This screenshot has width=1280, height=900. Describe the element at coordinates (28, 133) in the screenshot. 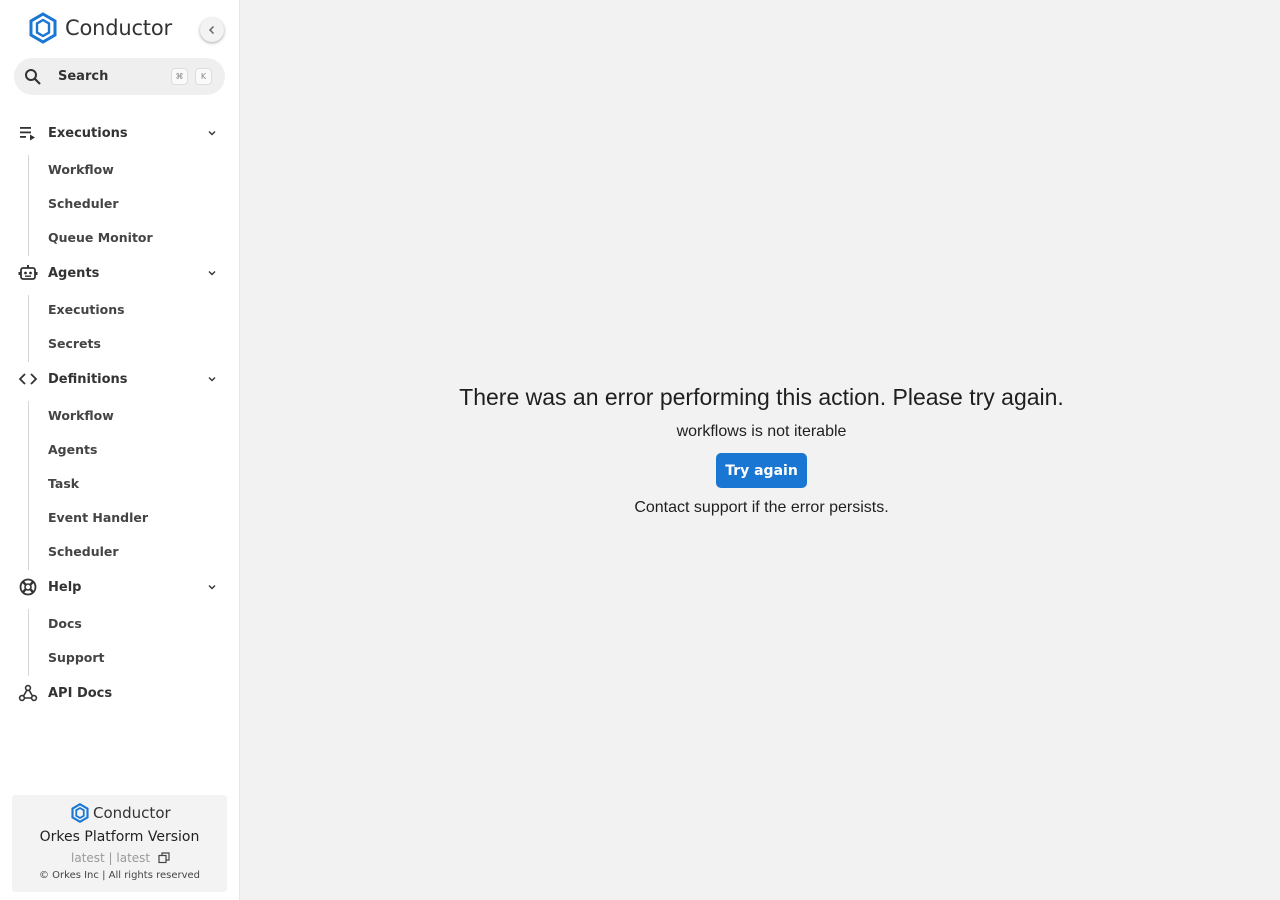

I see `playlist-play-icon` at that location.